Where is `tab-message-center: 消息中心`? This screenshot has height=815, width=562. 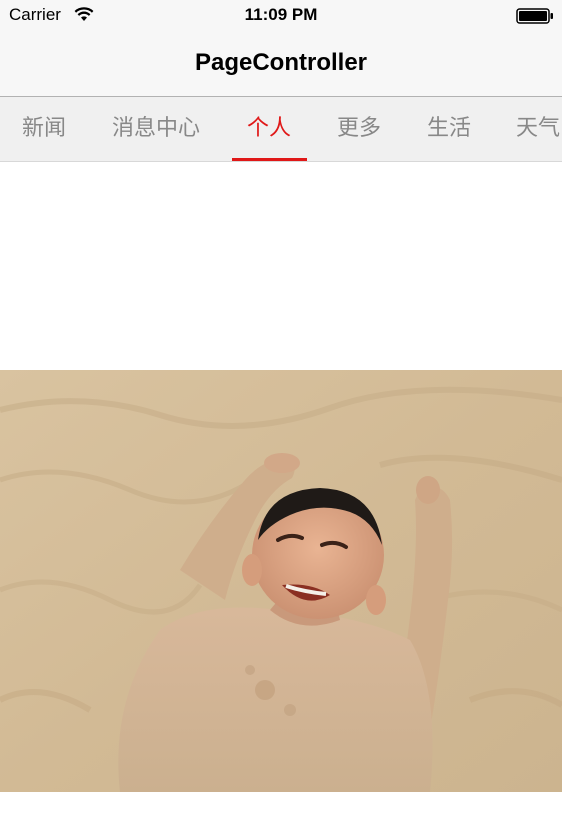
tab-message-center: 消息中心 is located at coordinates (156, 129).